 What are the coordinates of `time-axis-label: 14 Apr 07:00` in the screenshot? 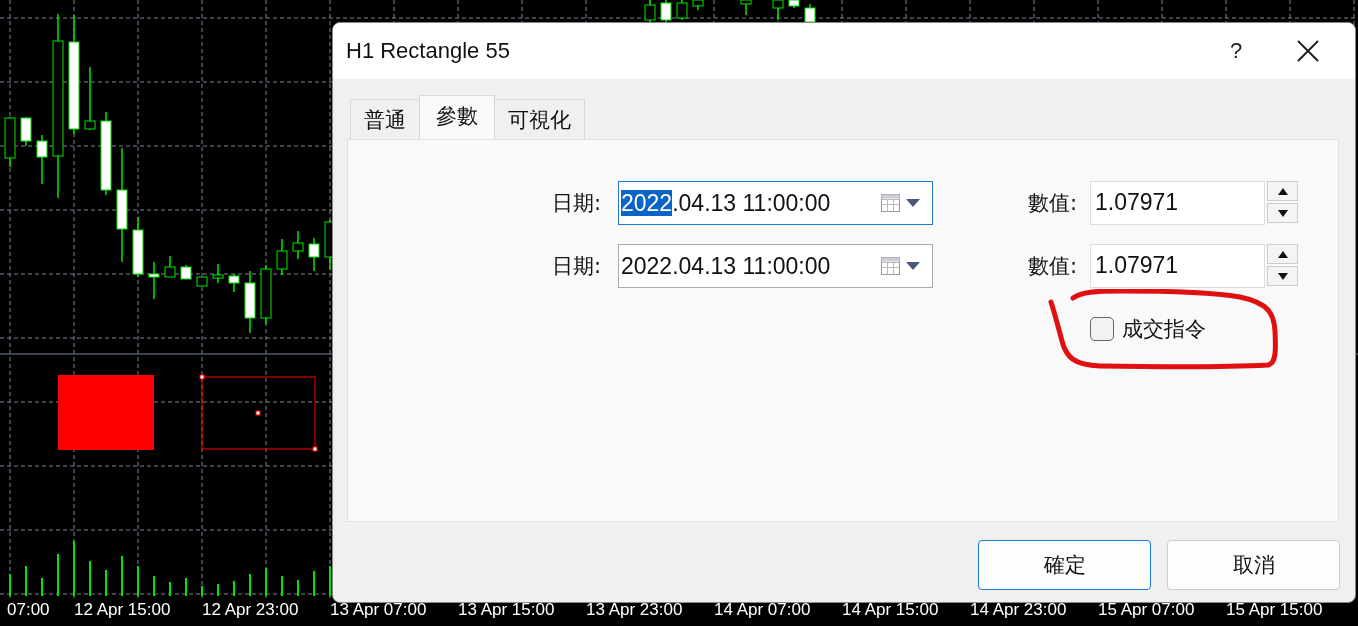 It's located at (762, 610).